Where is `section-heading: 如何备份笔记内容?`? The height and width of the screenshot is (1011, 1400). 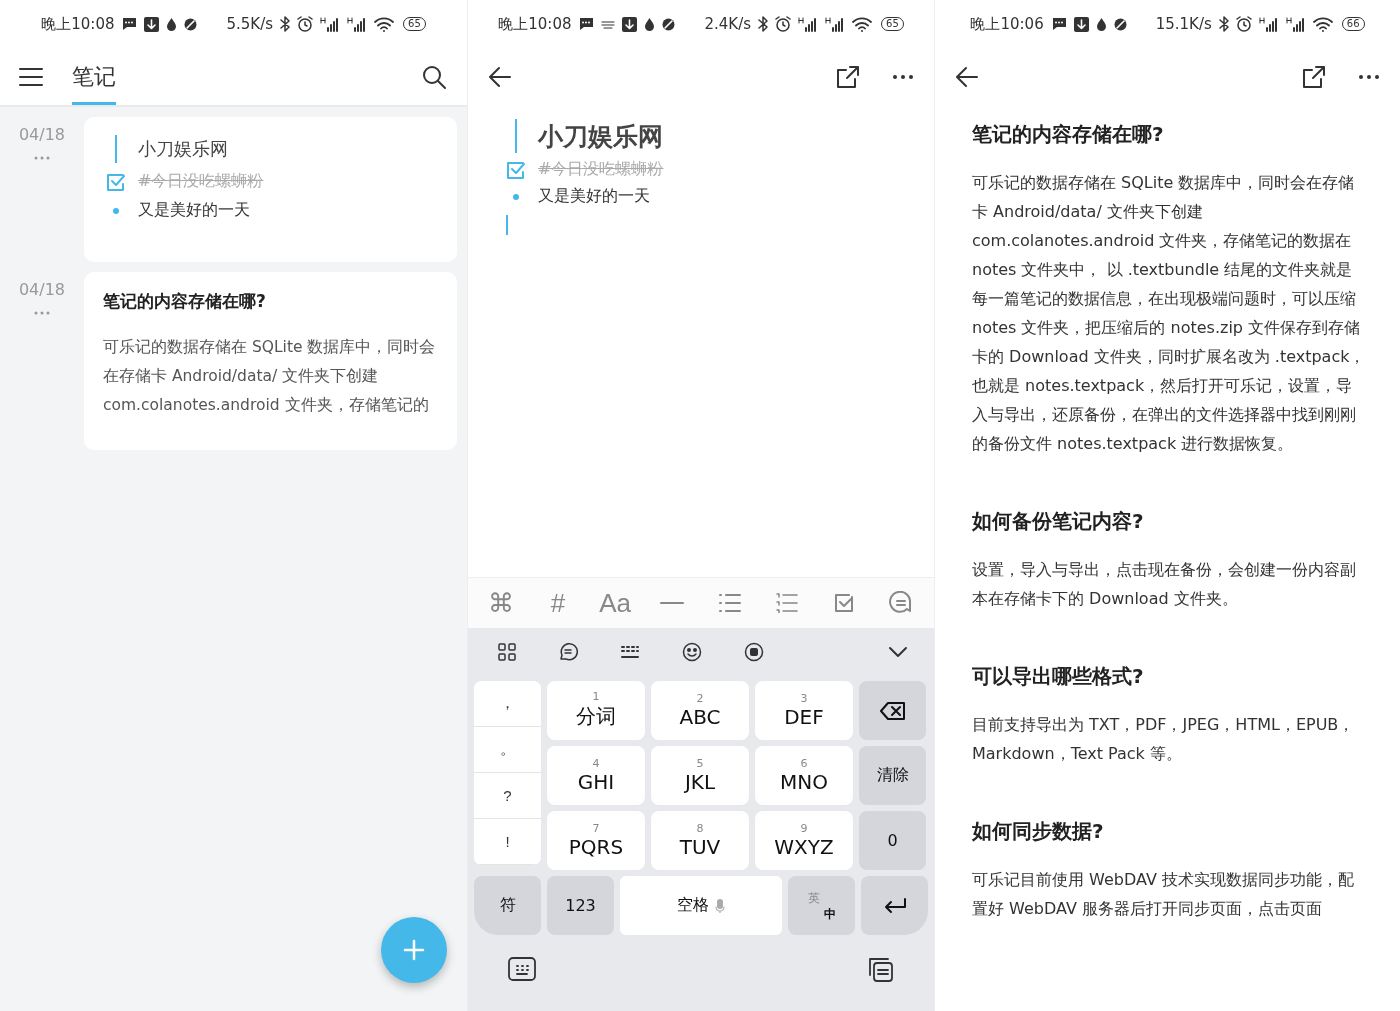 section-heading: 如何备份笔记内容? is located at coordinates (1058, 521).